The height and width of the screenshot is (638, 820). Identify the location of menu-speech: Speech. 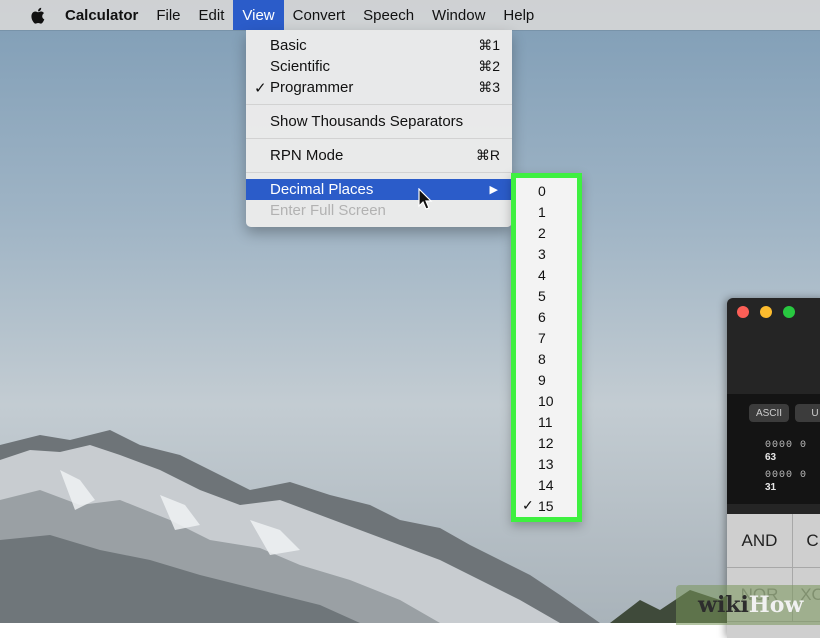
(388, 15).